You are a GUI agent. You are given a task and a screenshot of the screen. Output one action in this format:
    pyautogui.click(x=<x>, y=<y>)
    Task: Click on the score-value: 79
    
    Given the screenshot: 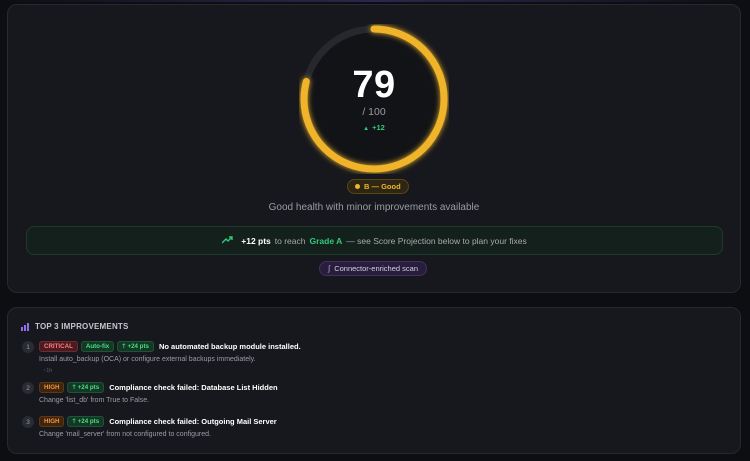 What is the action you would take?
    pyautogui.click(x=374, y=85)
    